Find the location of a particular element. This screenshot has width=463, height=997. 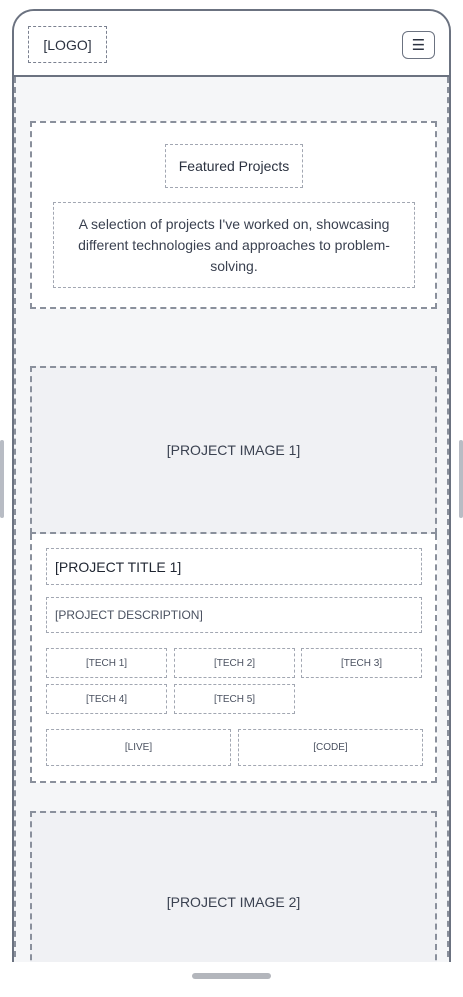

tech-tag: [TECH 2] is located at coordinates (234, 663).